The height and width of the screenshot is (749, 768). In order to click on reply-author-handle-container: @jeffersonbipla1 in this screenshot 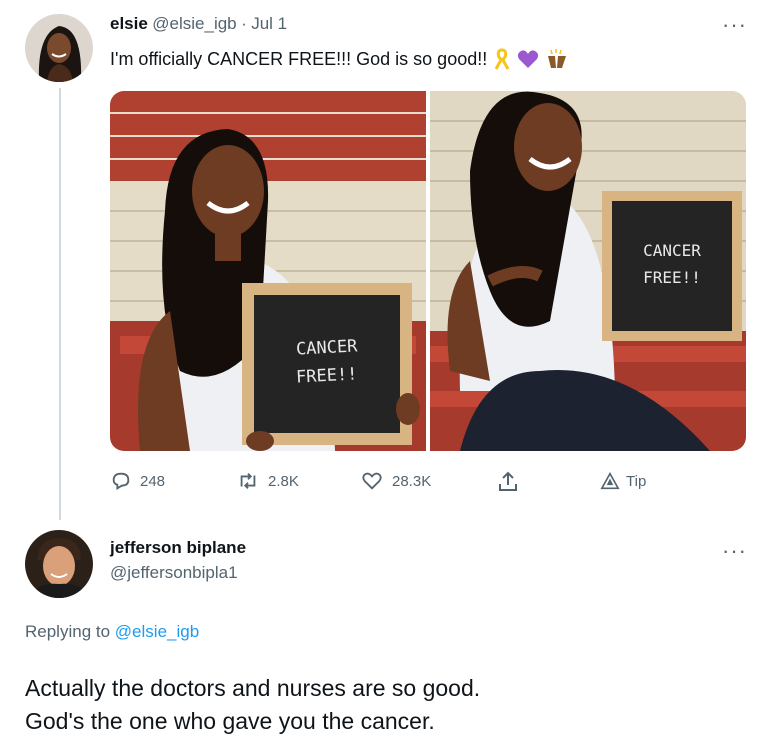, I will do `click(174, 573)`.